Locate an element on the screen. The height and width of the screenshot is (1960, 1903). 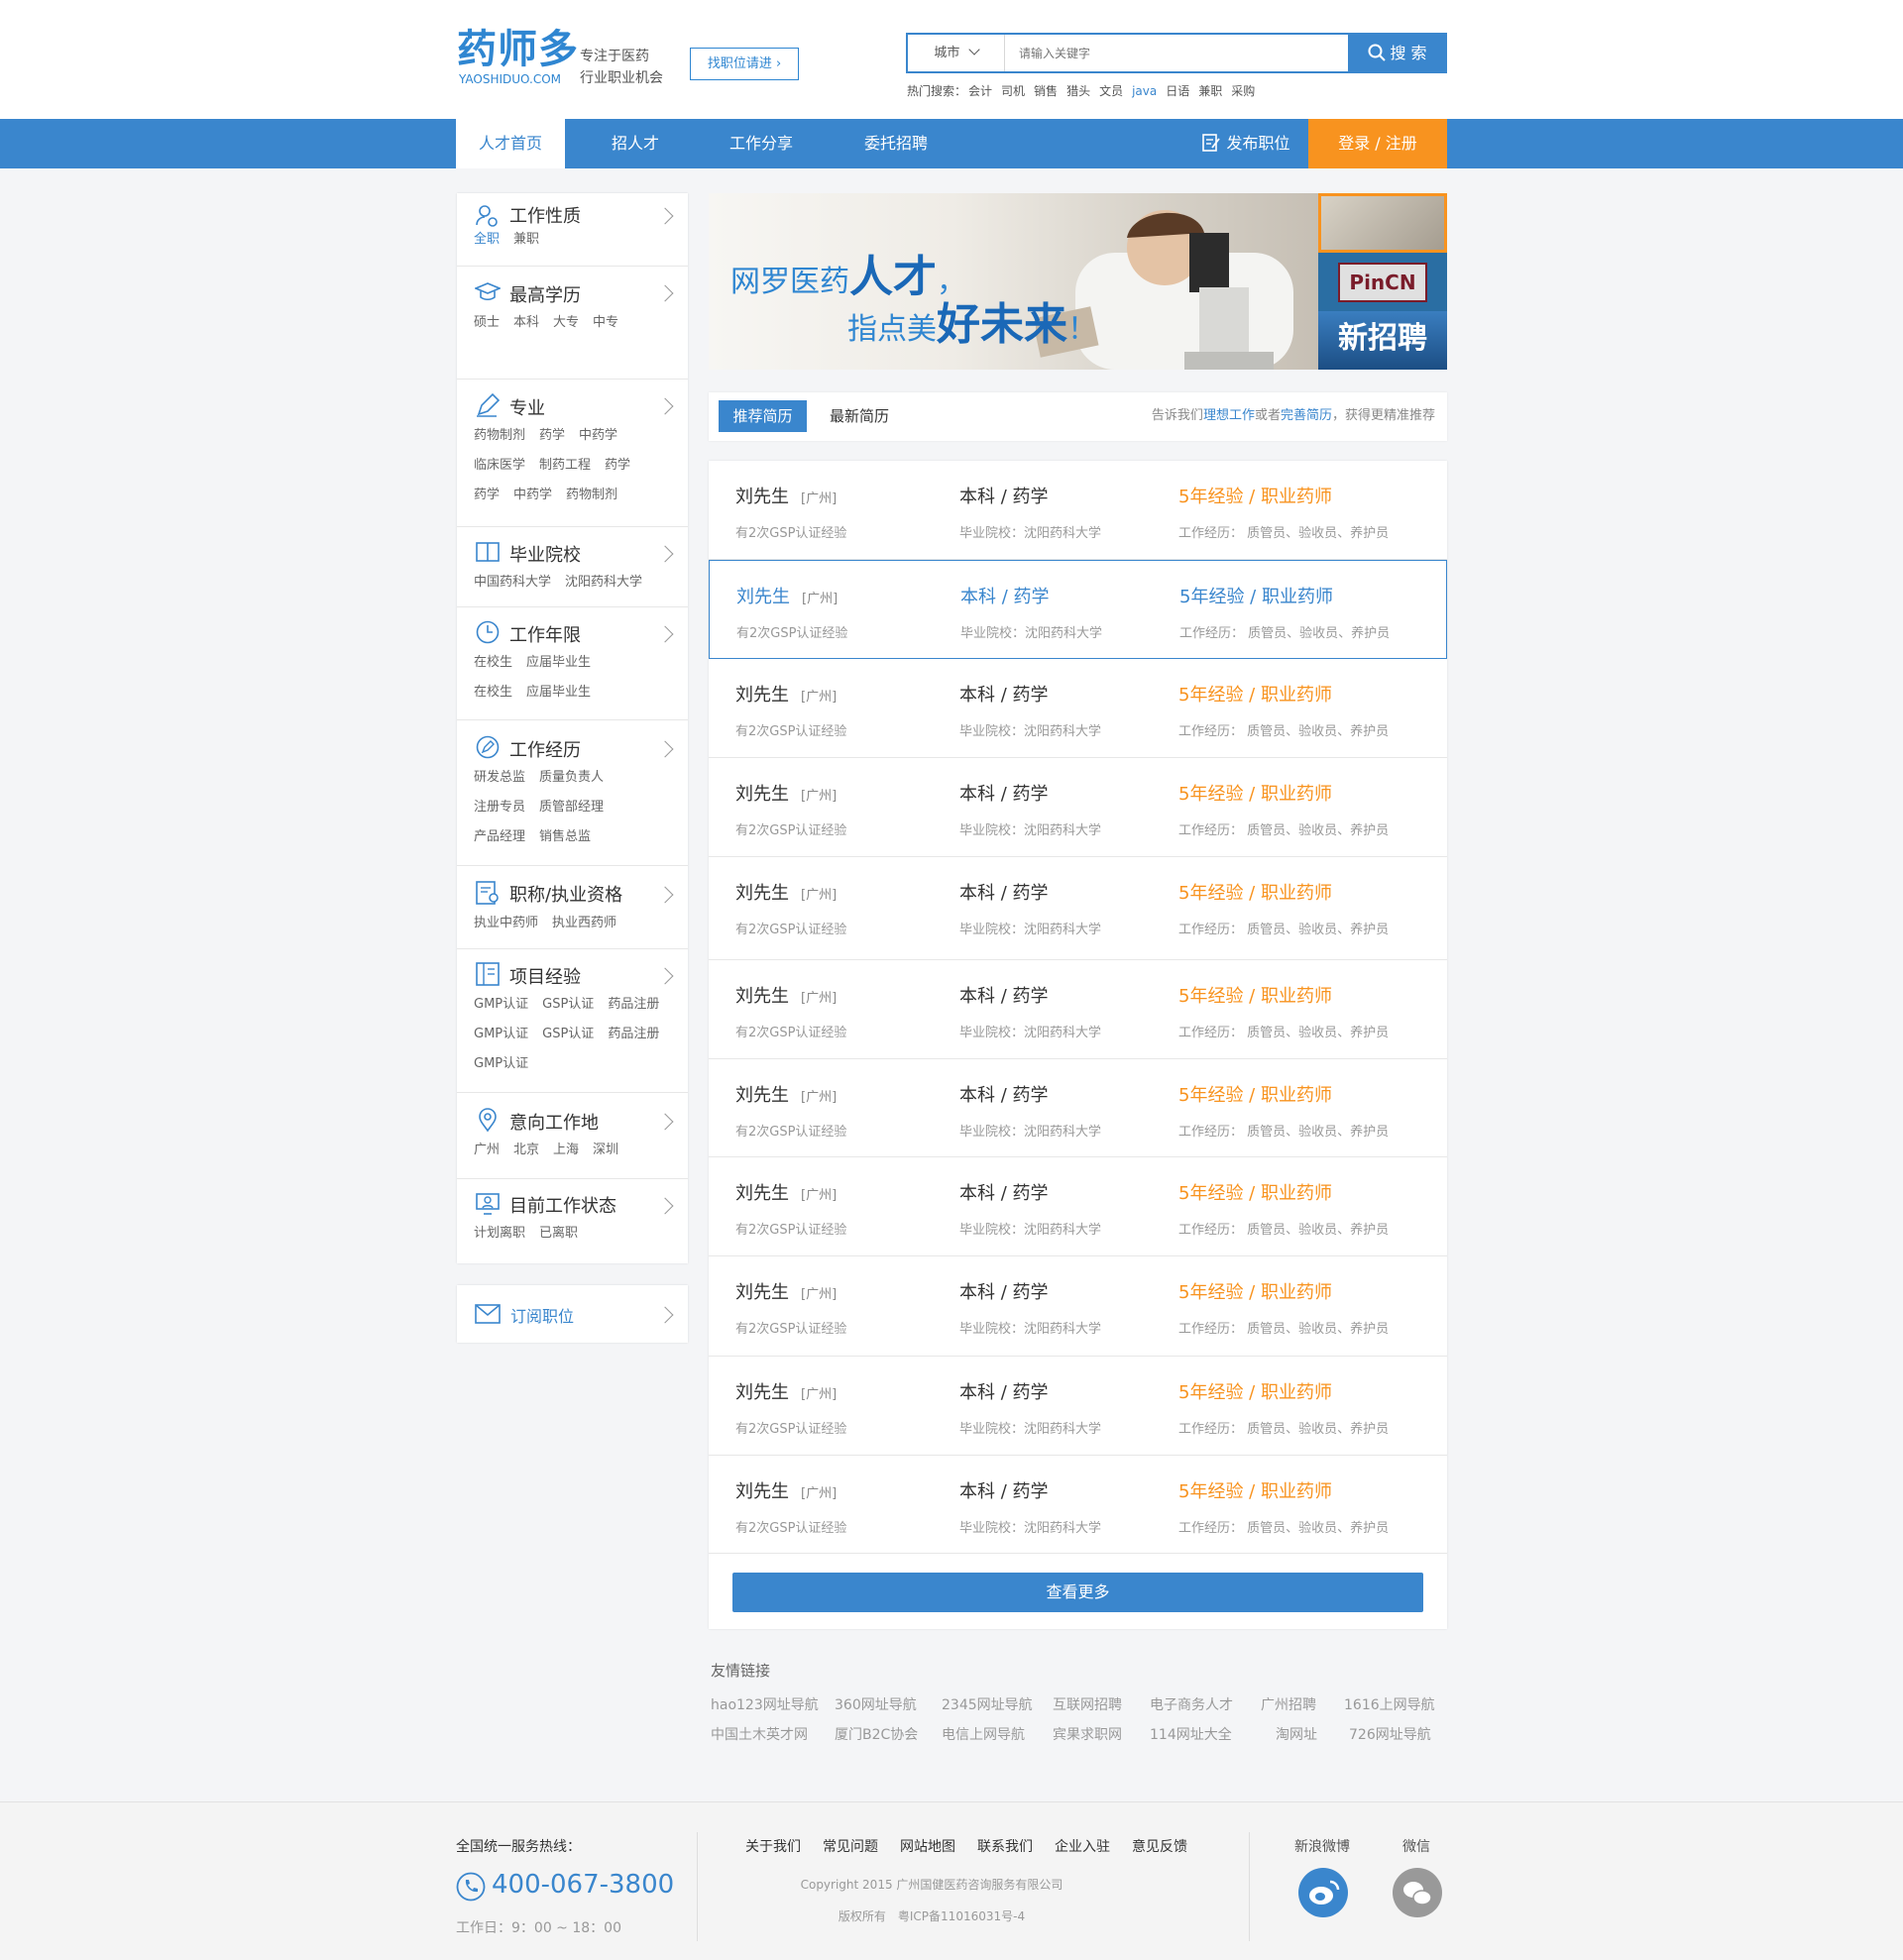
logo: 药师多 is located at coordinates (518, 49).